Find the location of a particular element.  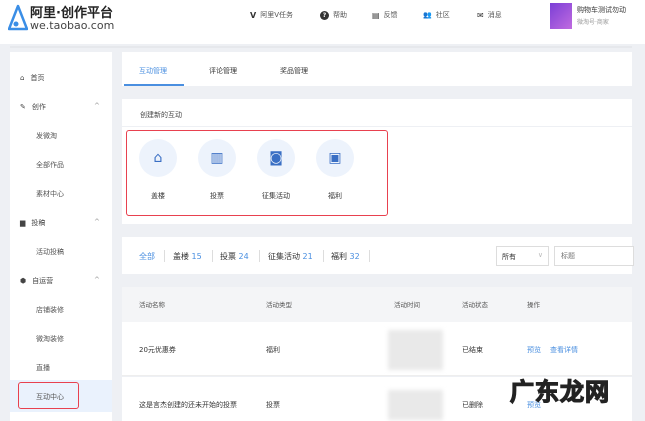

logo-domain: we.taobao.com is located at coordinates (72, 25).